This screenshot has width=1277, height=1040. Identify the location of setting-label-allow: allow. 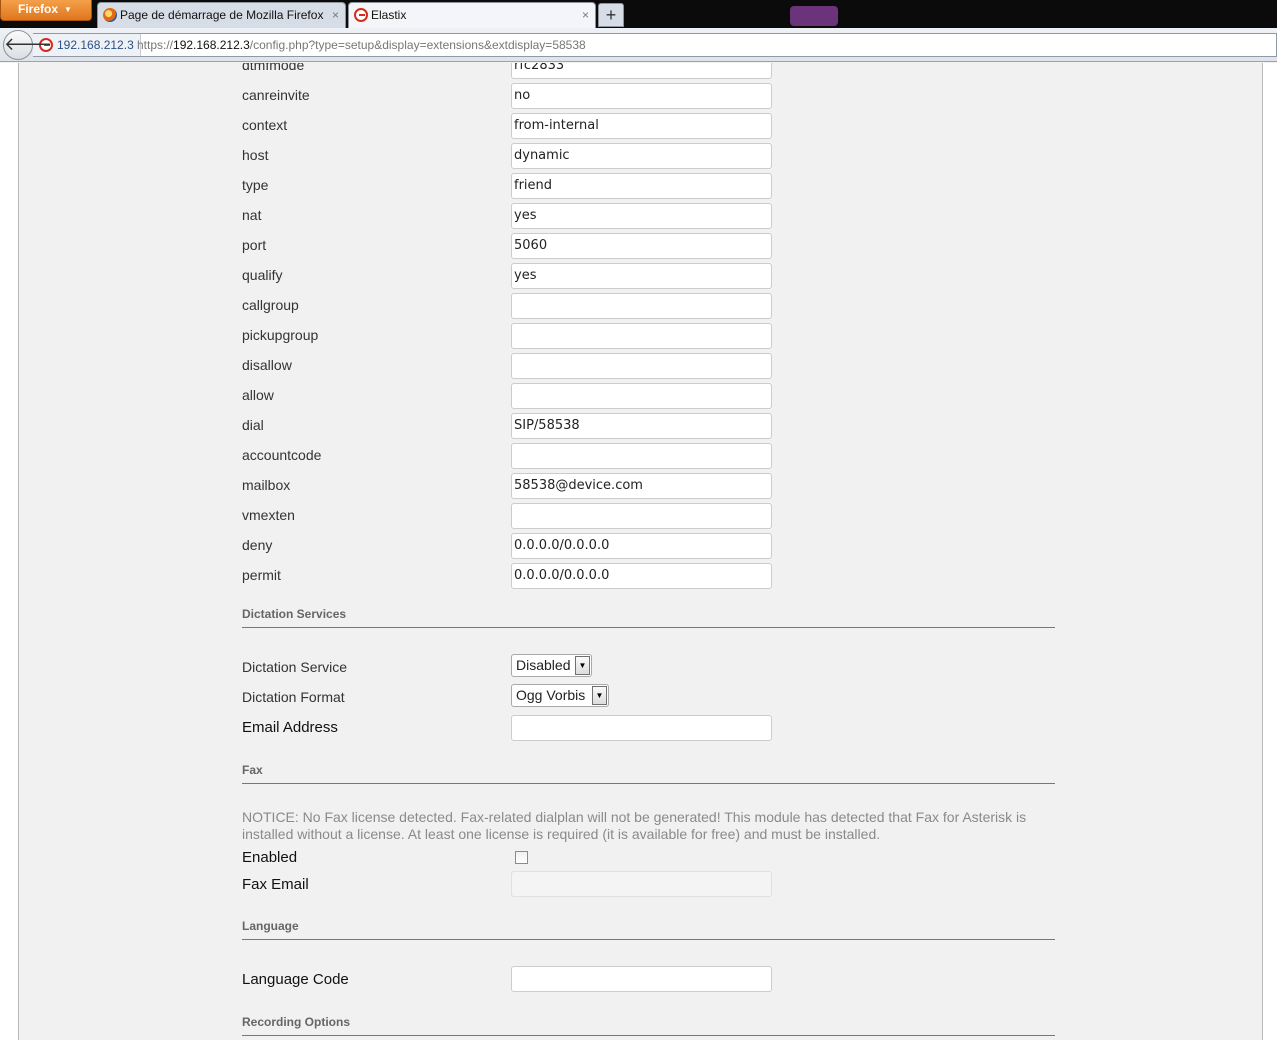
(258, 395).